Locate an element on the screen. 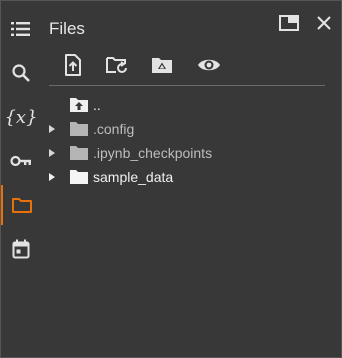 Image resolution: width=342 pixels, height=358 pixels. open-in-tab-icon is located at coordinates (289, 25).